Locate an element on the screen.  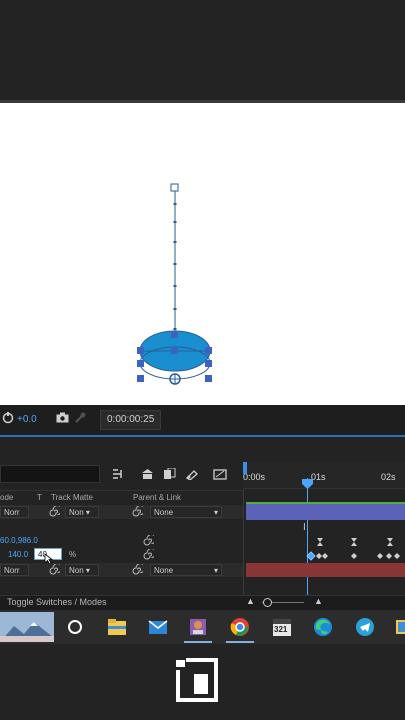
frame-blending-icon is located at coordinates (191, 474).